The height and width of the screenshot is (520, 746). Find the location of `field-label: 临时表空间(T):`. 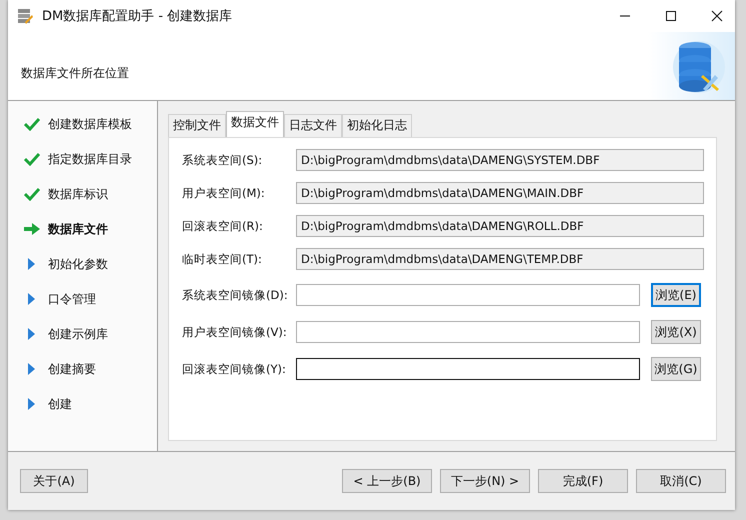

field-label: 临时表空间(T): is located at coordinates (222, 259).